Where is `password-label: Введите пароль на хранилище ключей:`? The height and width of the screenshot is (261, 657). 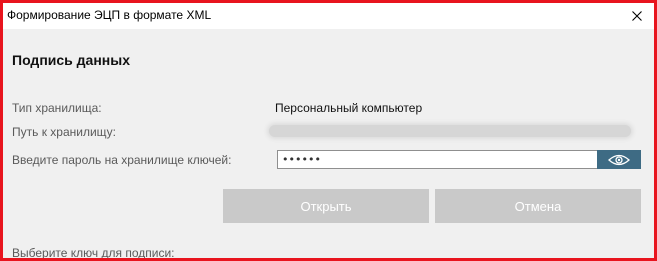 password-label: Введите пароль на хранилище ключей: is located at coordinates (122, 160).